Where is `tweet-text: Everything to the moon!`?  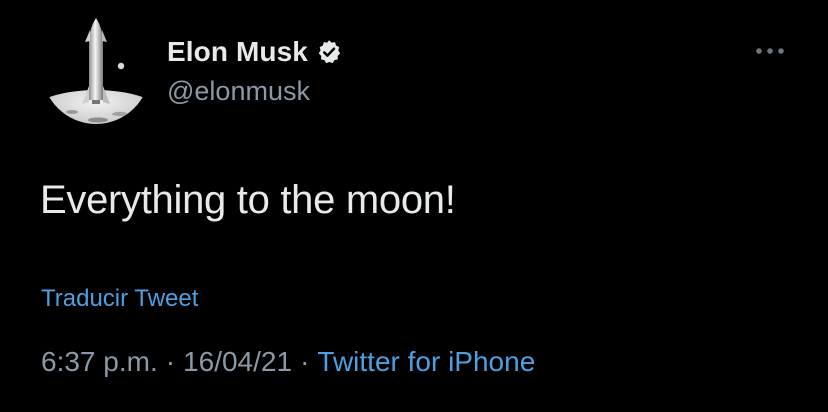 tweet-text: Everything to the moon! is located at coordinates (248, 200).